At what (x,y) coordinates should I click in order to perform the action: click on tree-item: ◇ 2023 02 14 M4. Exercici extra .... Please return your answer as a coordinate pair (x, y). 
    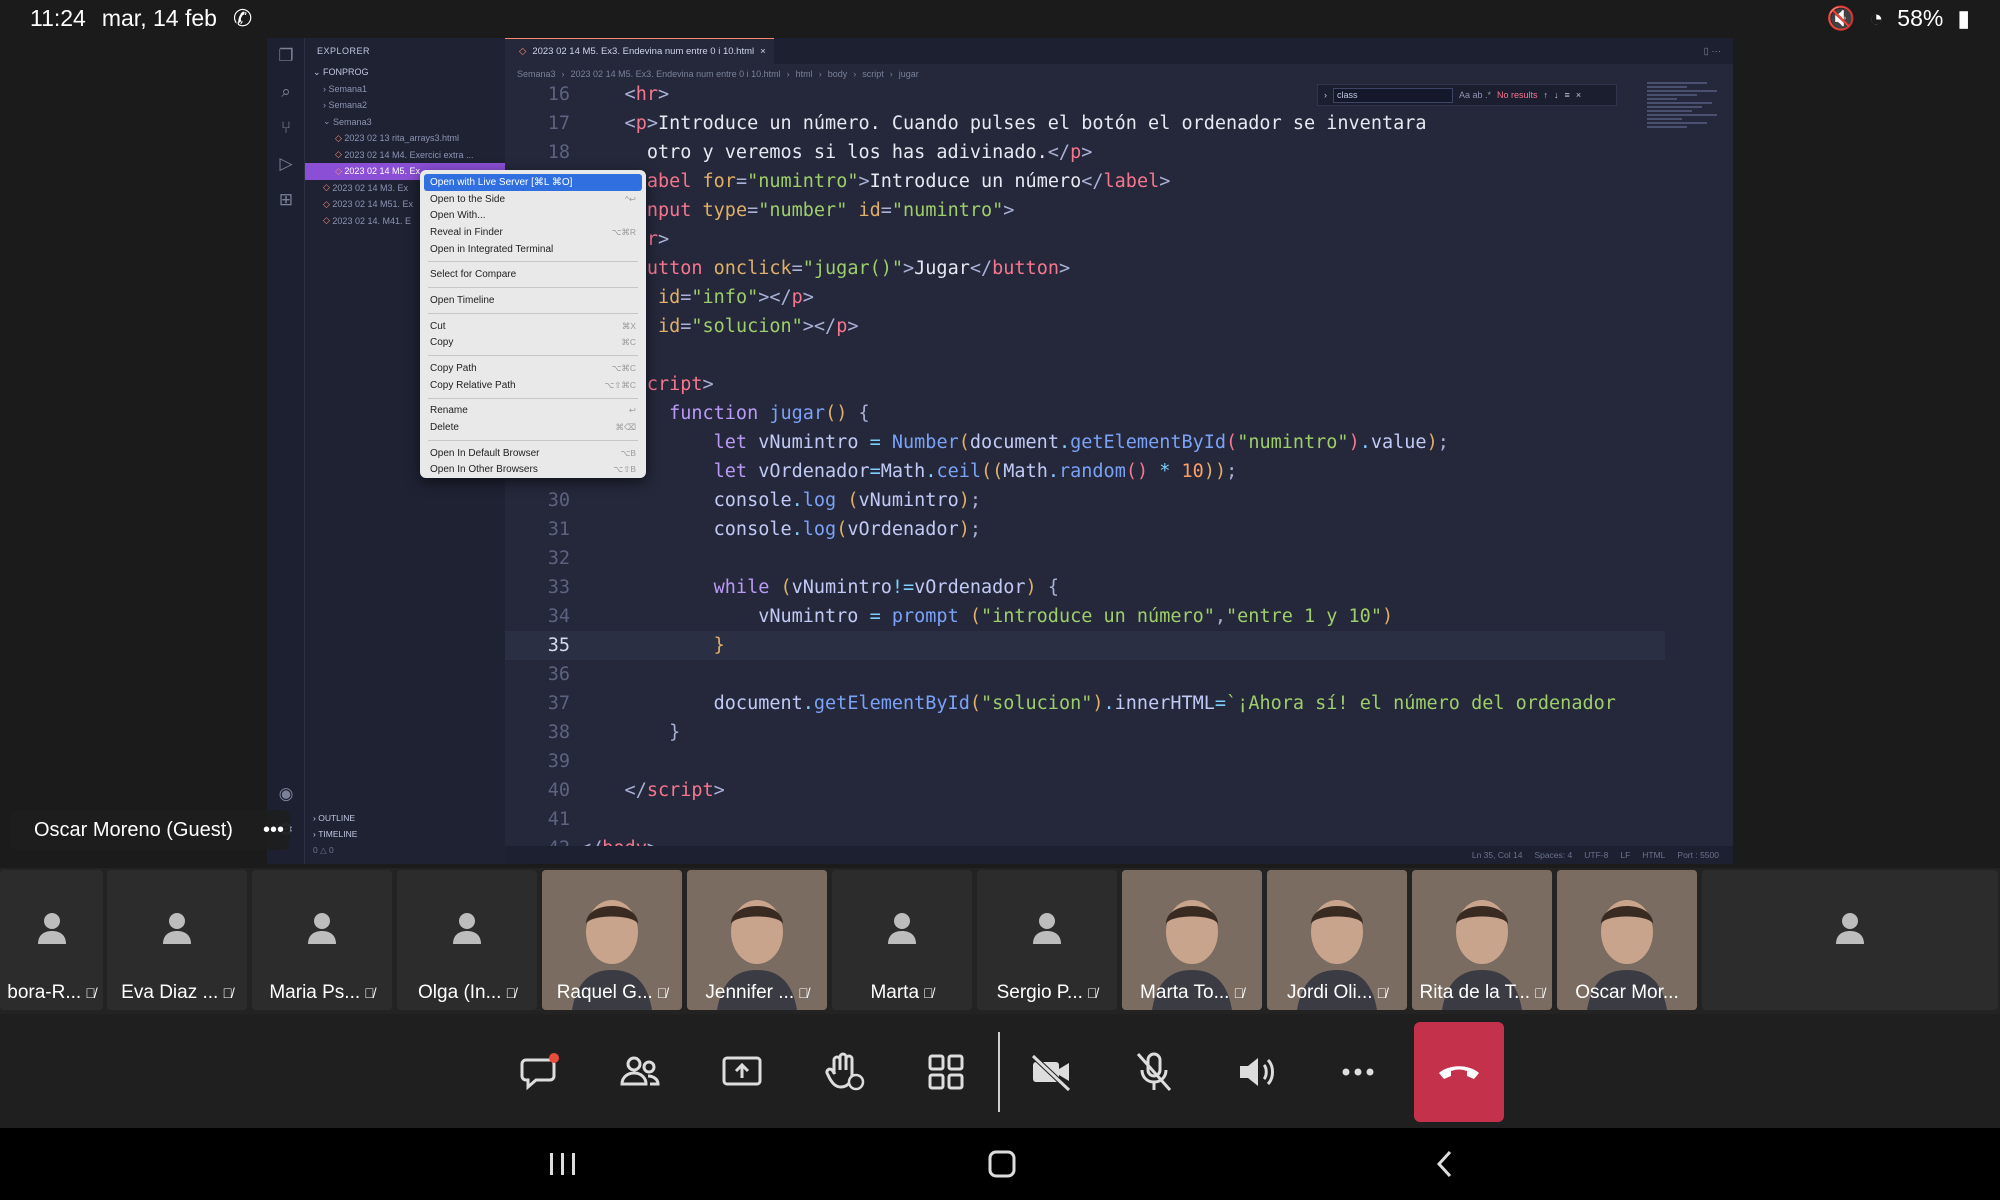
    Looking at the image, I should click on (405, 155).